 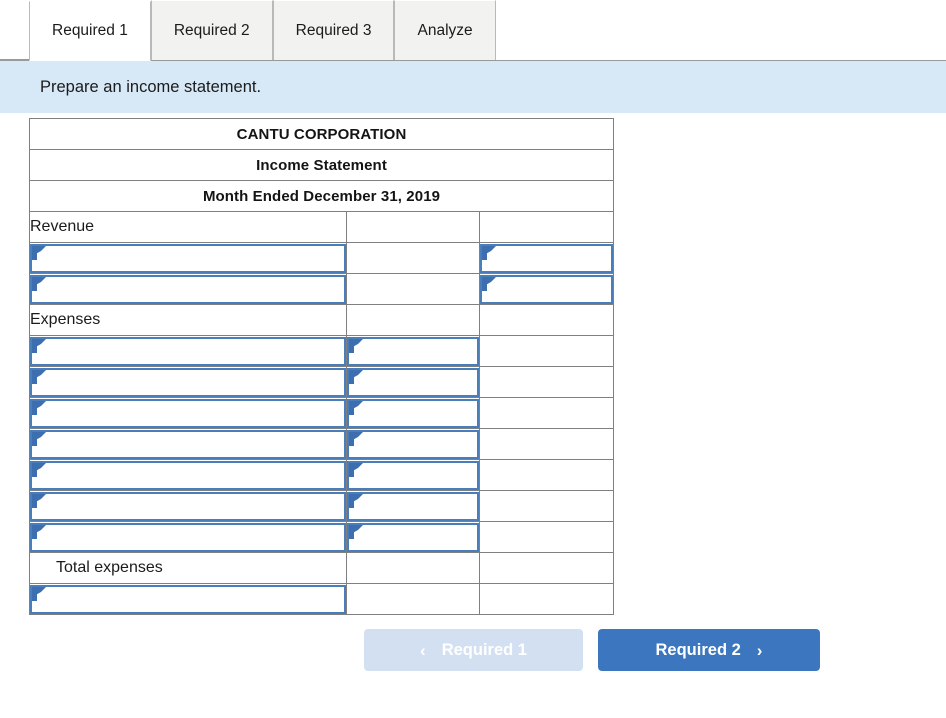 I want to click on expense-row-2-description-input, so click(x=188, y=382).